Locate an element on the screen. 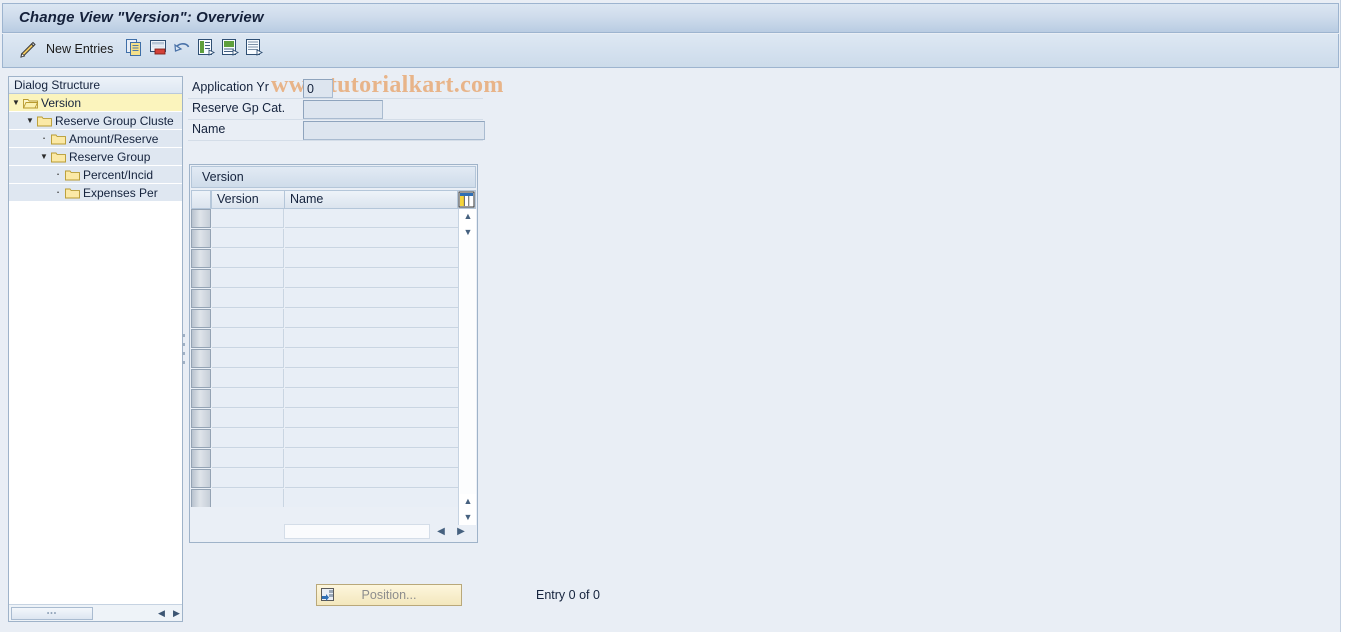 The height and width of the screenshot is (632, 1355). input-application-yr is located at coordinates (318, 88).